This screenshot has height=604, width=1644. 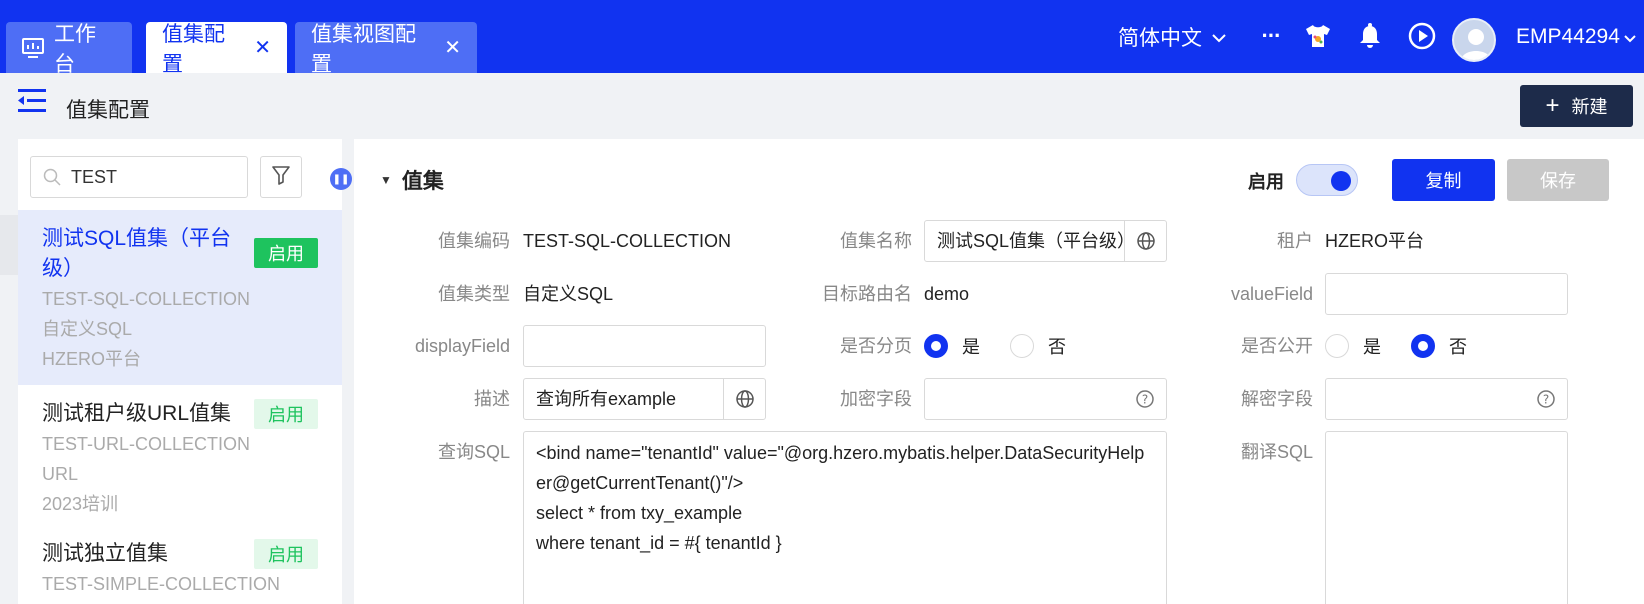 What do you see at coordinates (139, 177) in the screenshot?
I see `search-input: TEST` at bounding box center [139, 177].